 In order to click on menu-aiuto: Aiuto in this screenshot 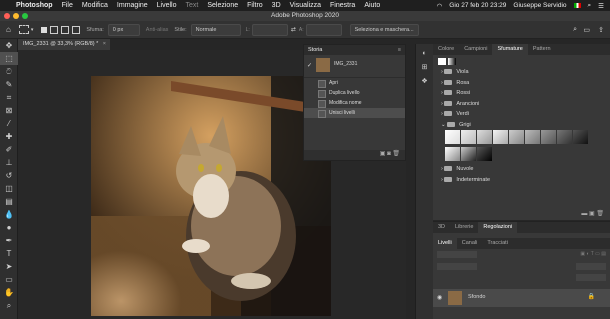, I will do `click(372, 5)`.